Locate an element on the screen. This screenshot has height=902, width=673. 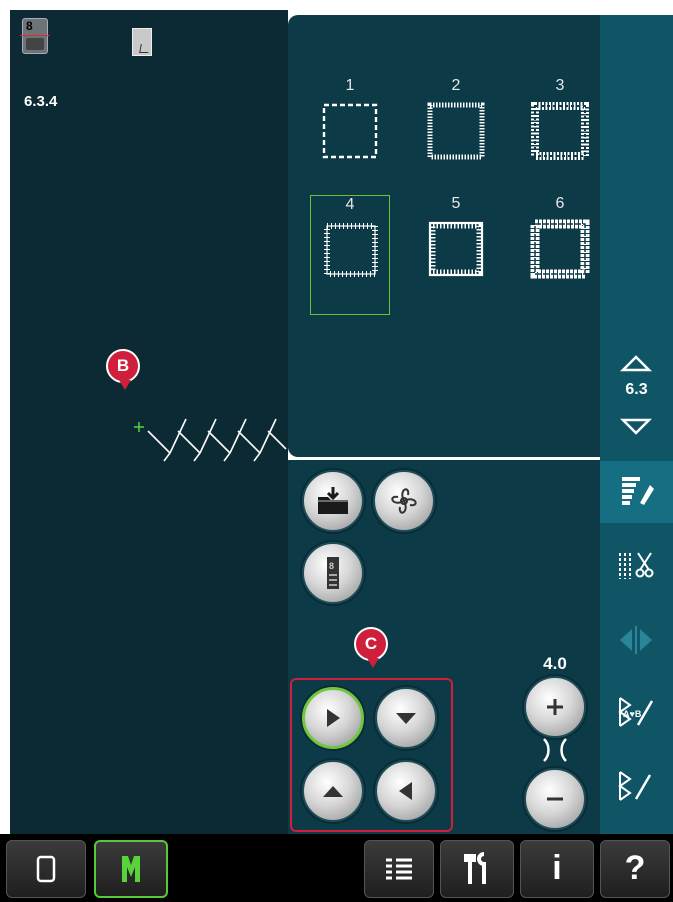
mirror-button is located at coordinates (636, 640).